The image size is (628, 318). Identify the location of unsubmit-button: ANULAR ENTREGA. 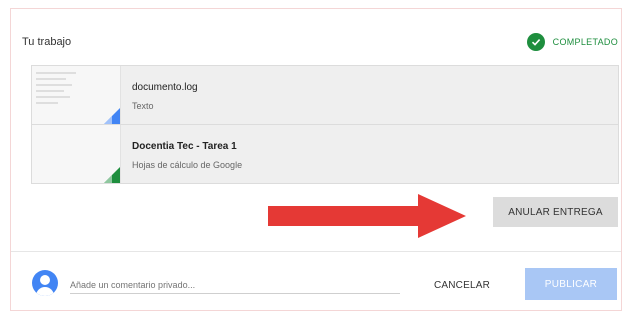
(555, 212).